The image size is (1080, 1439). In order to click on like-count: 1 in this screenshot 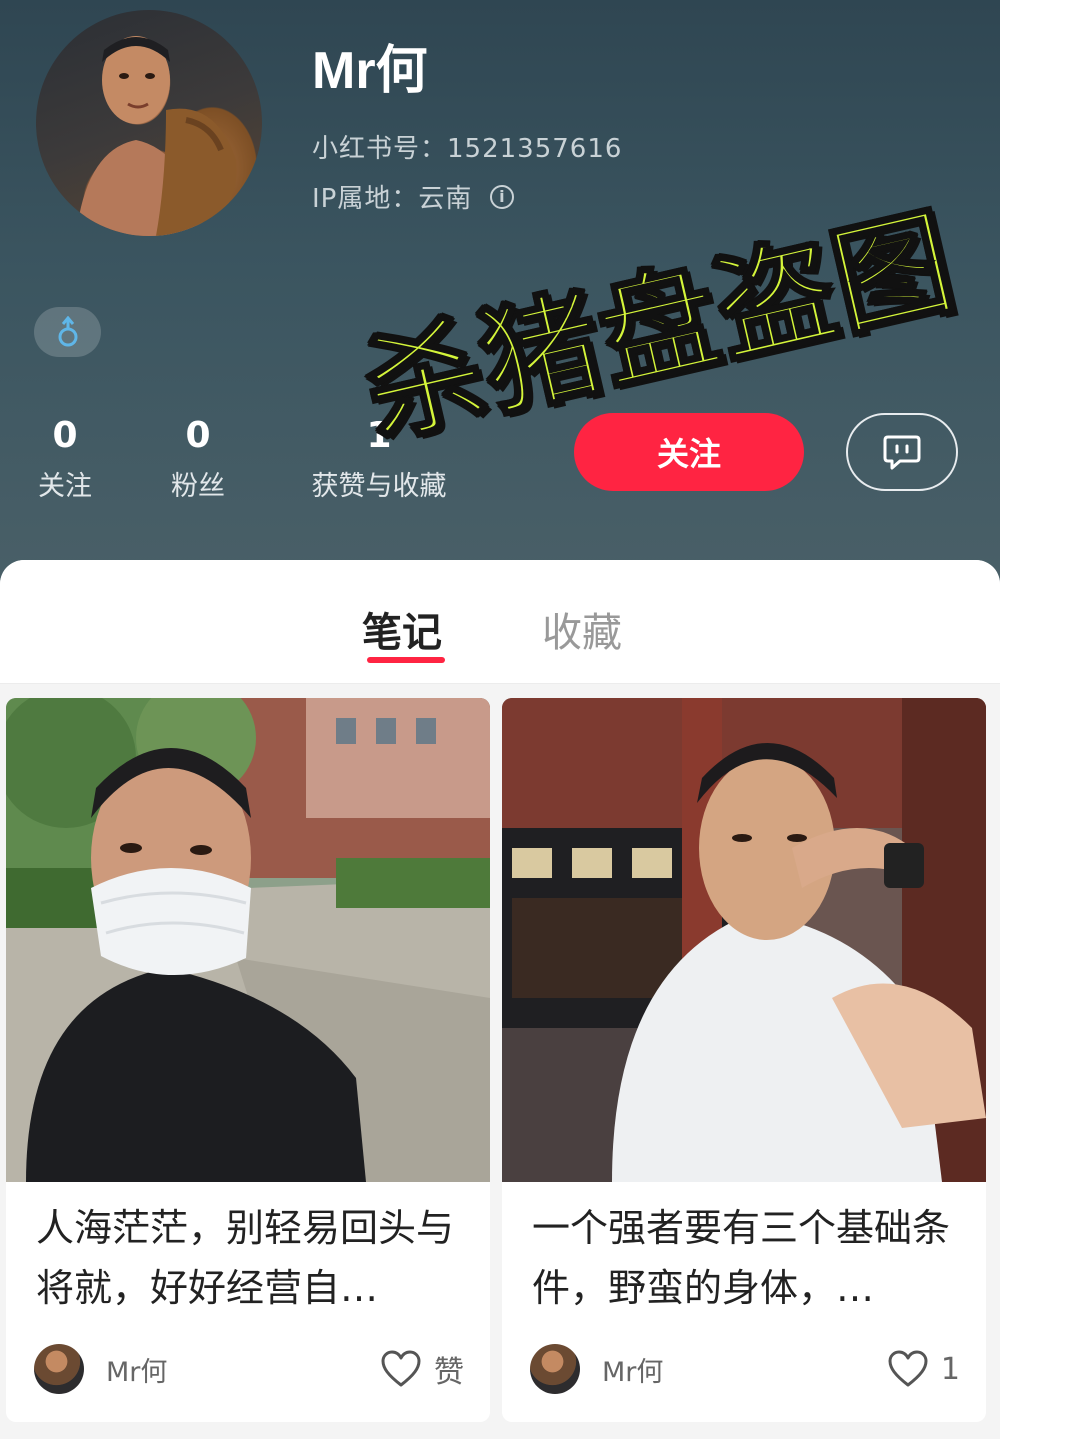, I will do `click(950, 1369)`.